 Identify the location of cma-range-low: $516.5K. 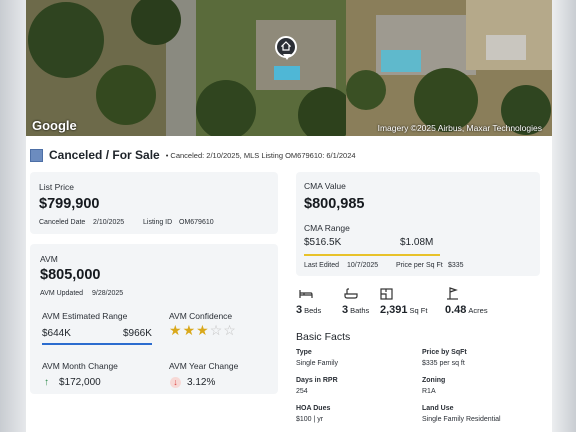
(323, 242).